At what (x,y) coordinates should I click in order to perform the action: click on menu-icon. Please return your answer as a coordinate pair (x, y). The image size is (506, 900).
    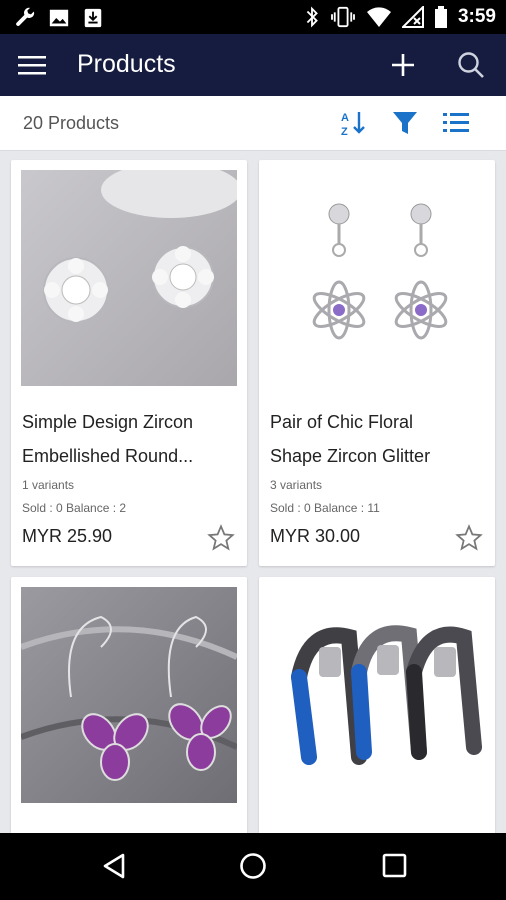
    Looking at the image, I should click on (32, 65).